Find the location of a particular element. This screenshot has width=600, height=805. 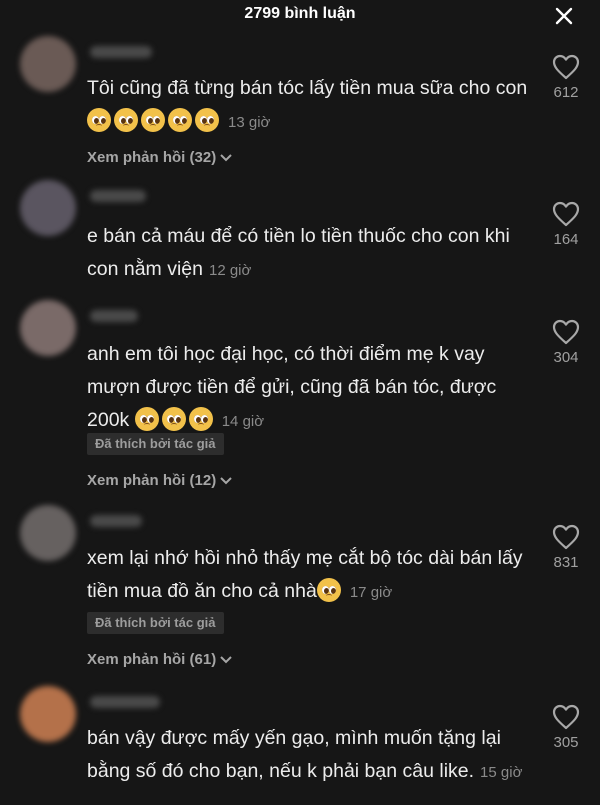

like-count: 305 is located at coordinates (566, 742).